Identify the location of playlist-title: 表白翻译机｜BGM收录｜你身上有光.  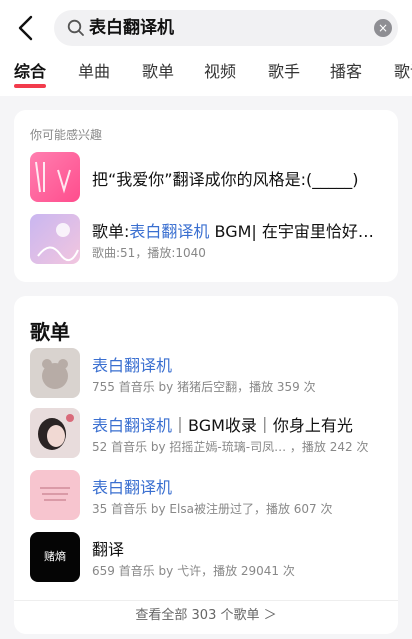
(222, 425).